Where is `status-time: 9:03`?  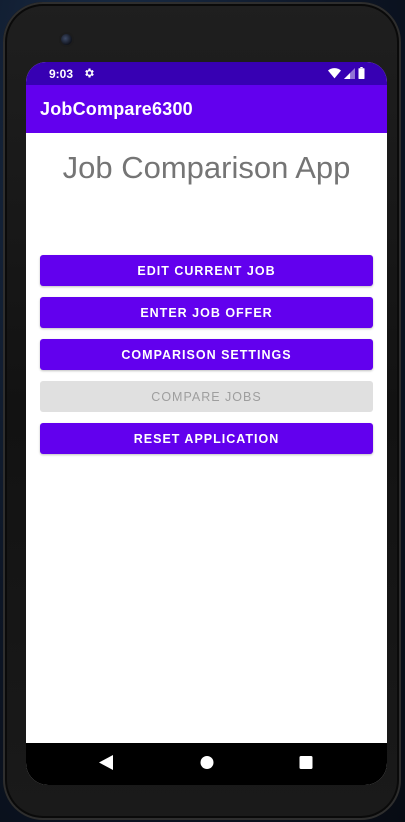
status-time: 9:03 is located at coordinates (61, 74).